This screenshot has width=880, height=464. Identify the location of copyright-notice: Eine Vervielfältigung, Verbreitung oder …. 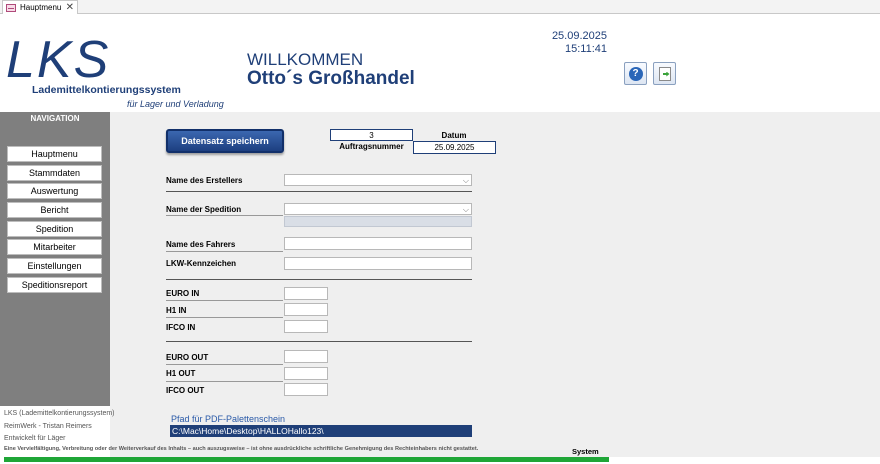
(241, 449).